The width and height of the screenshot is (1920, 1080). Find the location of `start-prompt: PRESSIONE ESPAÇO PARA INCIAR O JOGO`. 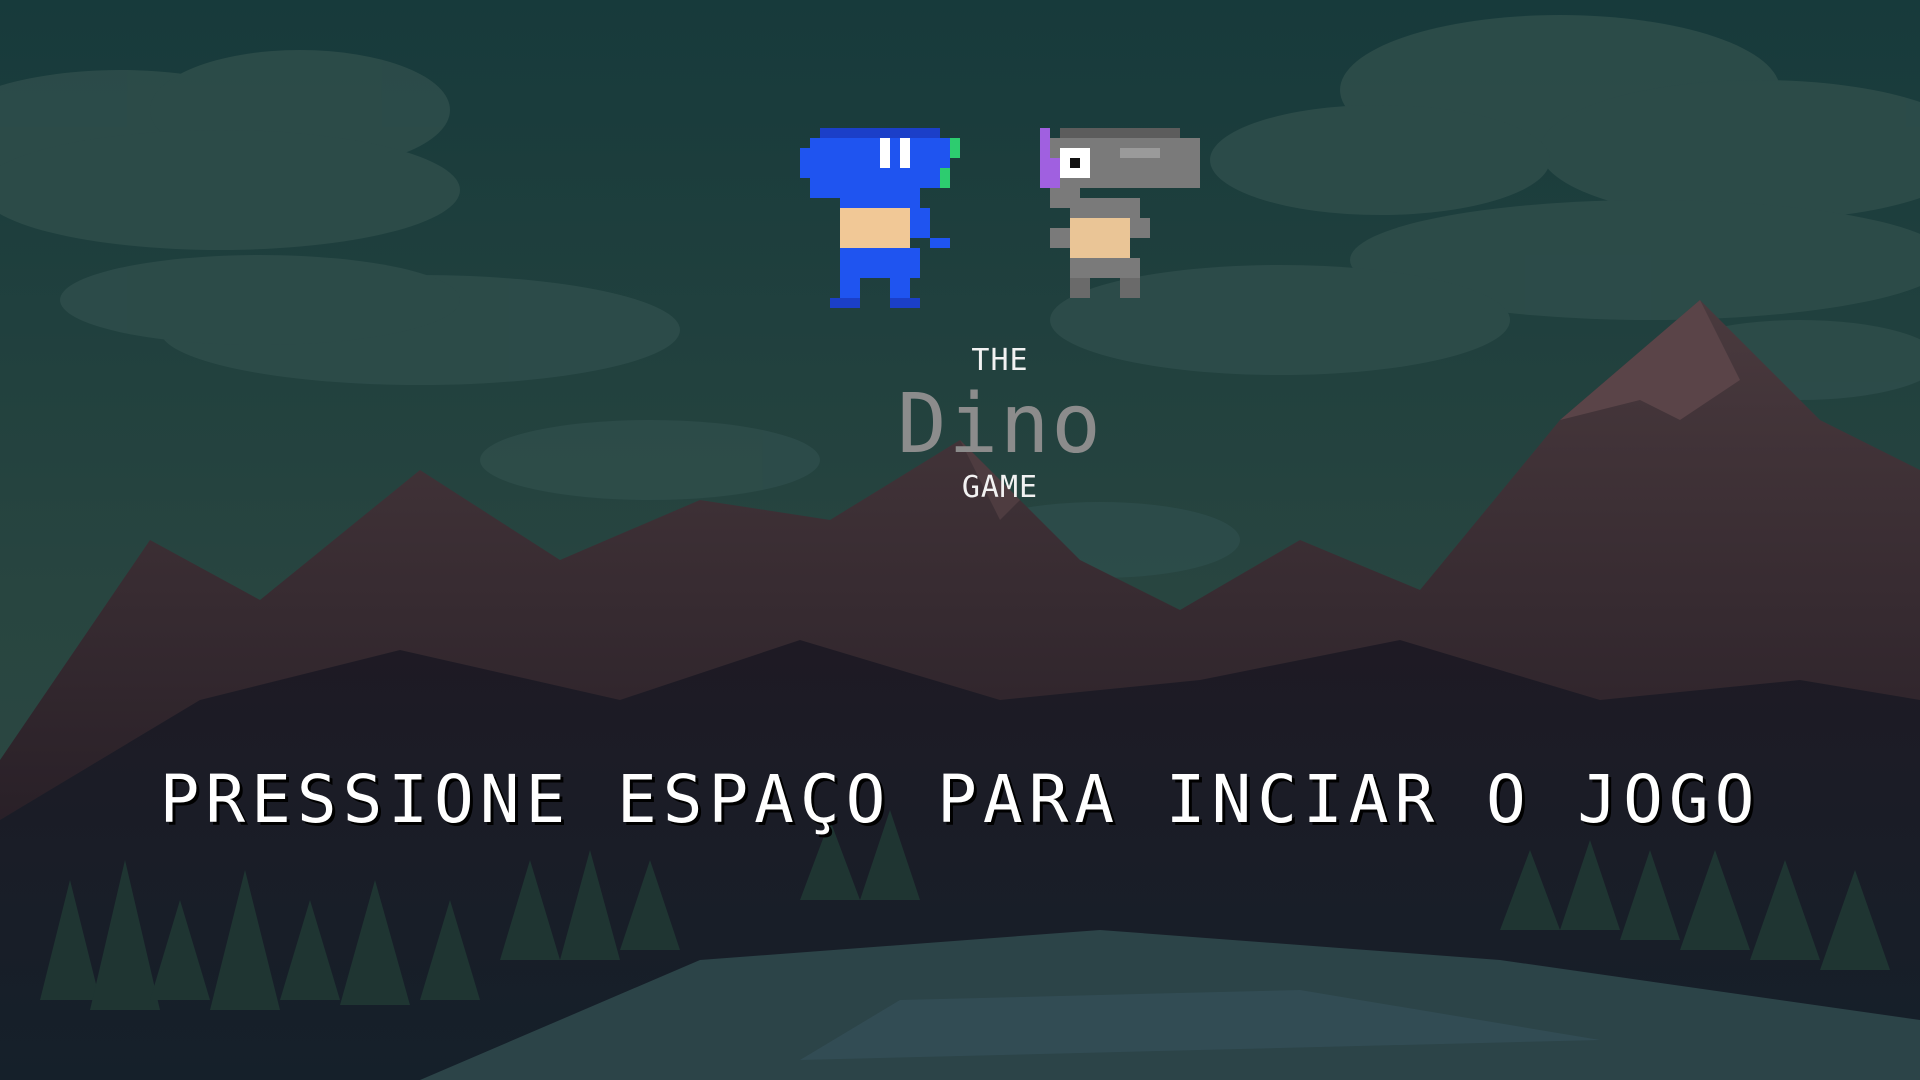

start-prompt: PRESSIONE ESPAÇO PARA INCIAR O JOGO is located at coordinates (960, 799).